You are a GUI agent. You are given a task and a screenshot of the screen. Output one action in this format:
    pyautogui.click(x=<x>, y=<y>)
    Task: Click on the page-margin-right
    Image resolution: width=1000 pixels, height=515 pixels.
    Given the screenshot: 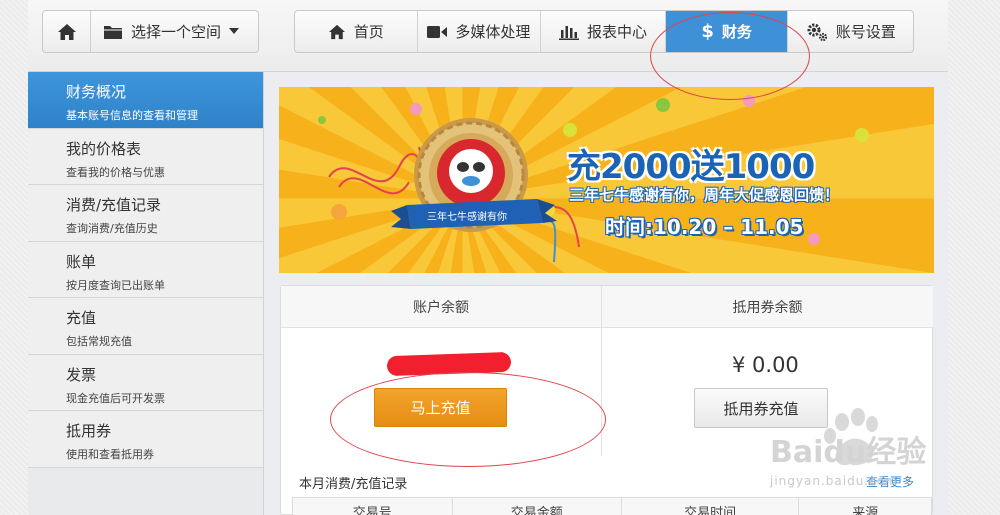 What is the action you would take?
    pyautogui.click(x=974, y=257)
    